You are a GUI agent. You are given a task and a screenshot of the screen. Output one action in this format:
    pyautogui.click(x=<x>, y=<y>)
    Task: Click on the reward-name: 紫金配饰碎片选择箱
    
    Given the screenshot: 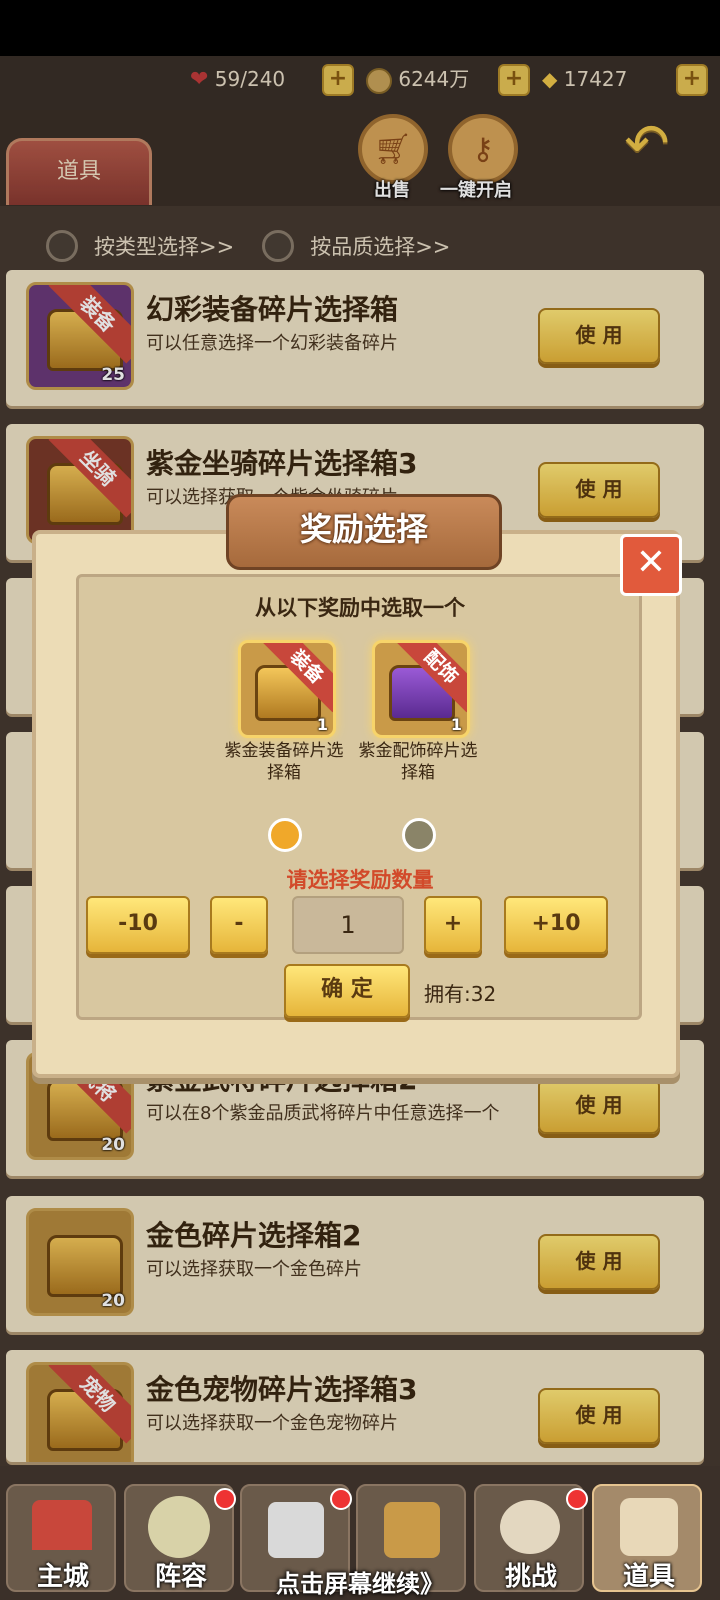 What is the action you would take?
    pyautogui.click(x=418, y=762)
    